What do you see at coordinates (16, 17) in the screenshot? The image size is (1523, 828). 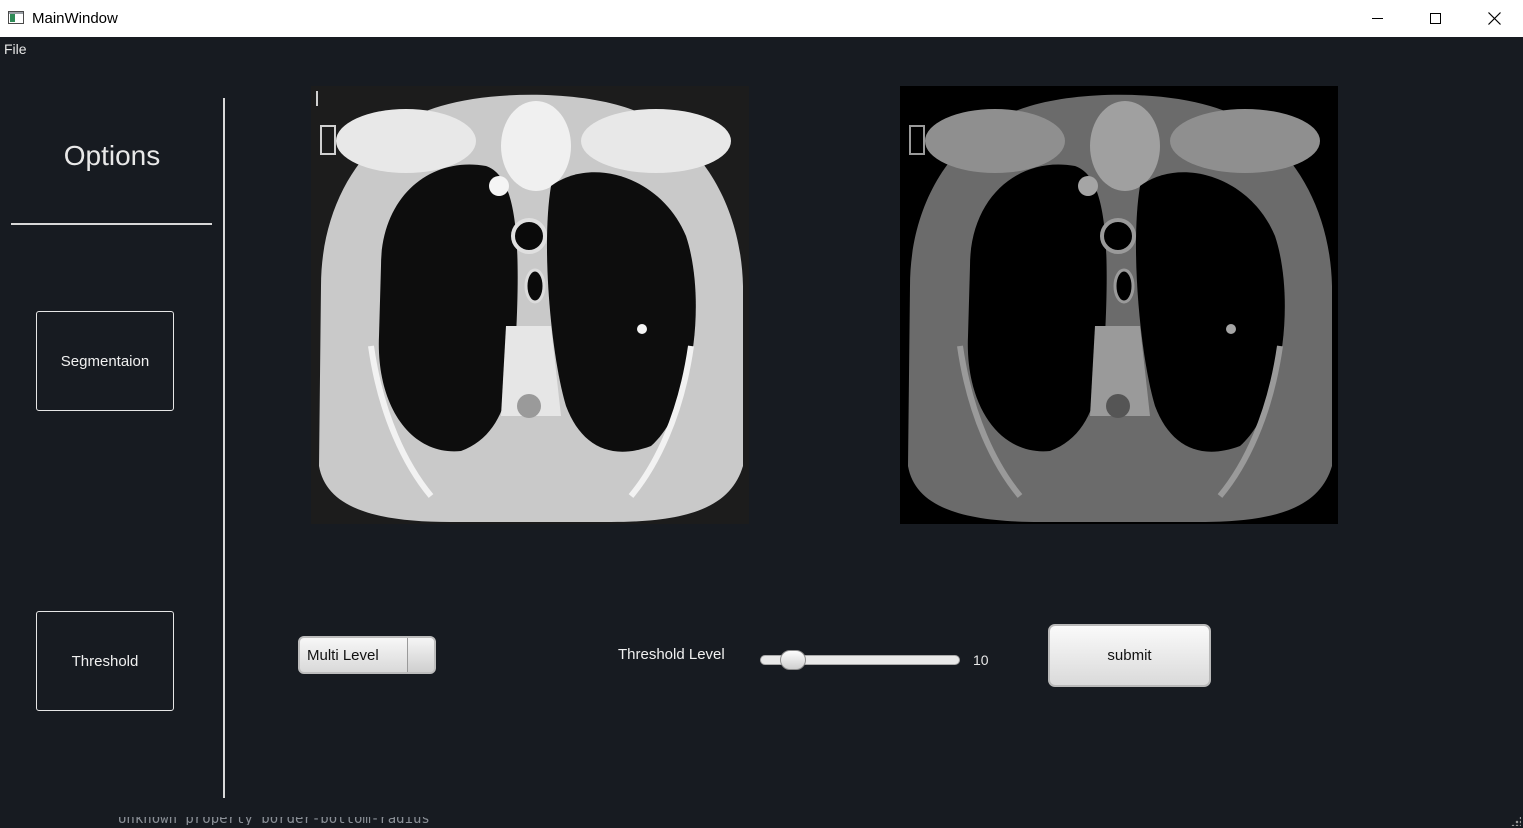 I see `app-window-icon` at bounding box center [16, 17].